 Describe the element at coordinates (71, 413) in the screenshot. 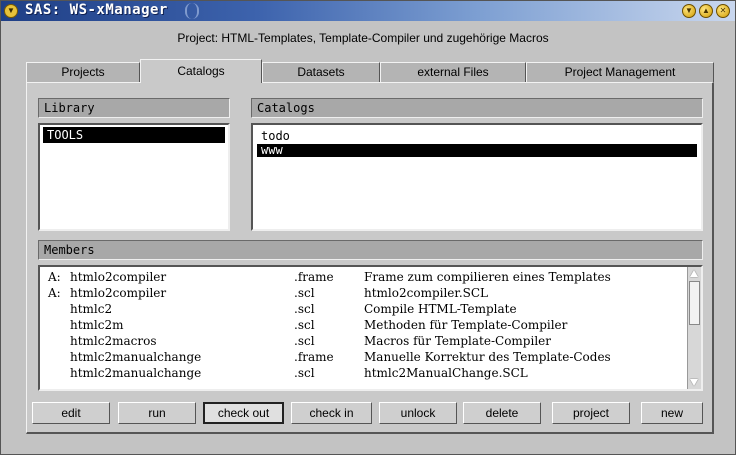

I see `edit-button: edit` at that location.